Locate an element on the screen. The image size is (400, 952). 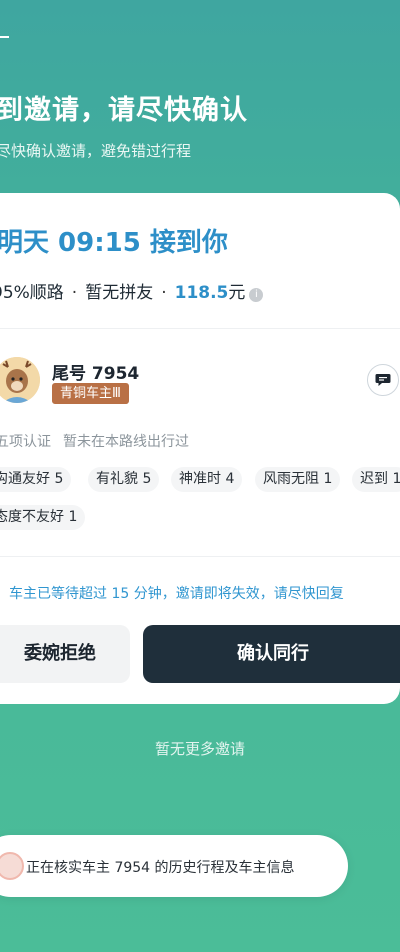
review-tag: 有礼貌 5 is located at coordinates (124, 479).